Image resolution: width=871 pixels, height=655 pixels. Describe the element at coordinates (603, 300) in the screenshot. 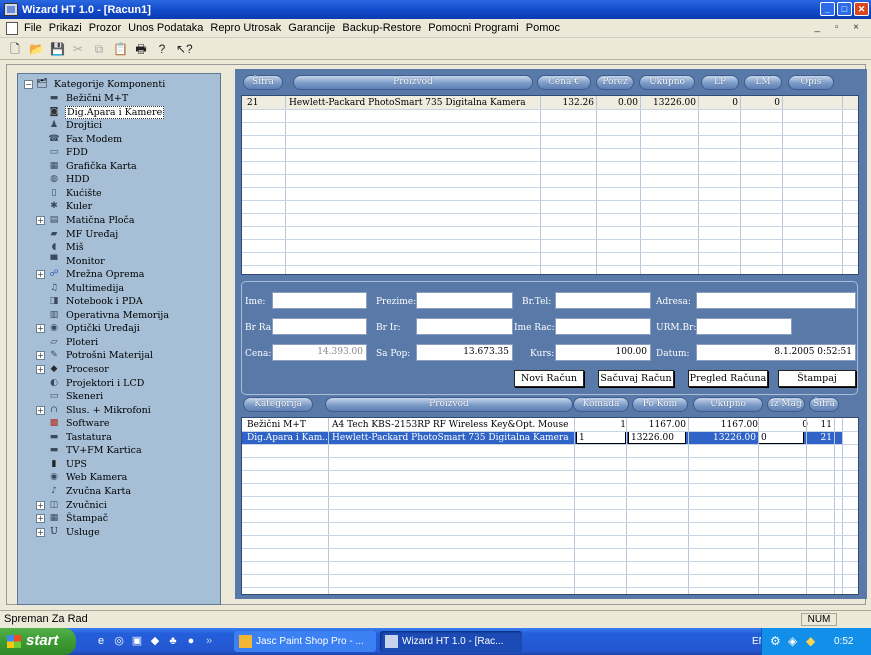

I see `brtel-field` at that location.